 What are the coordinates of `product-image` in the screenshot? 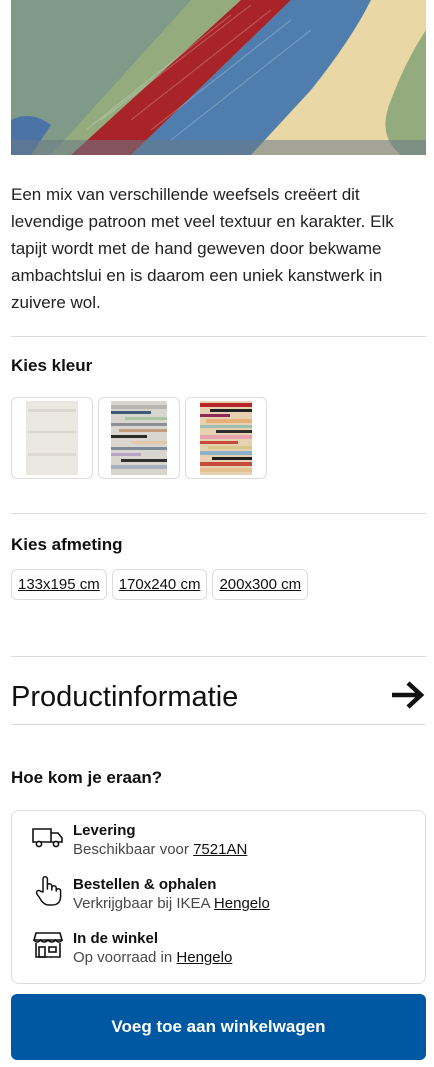 It's located at (218, 77).